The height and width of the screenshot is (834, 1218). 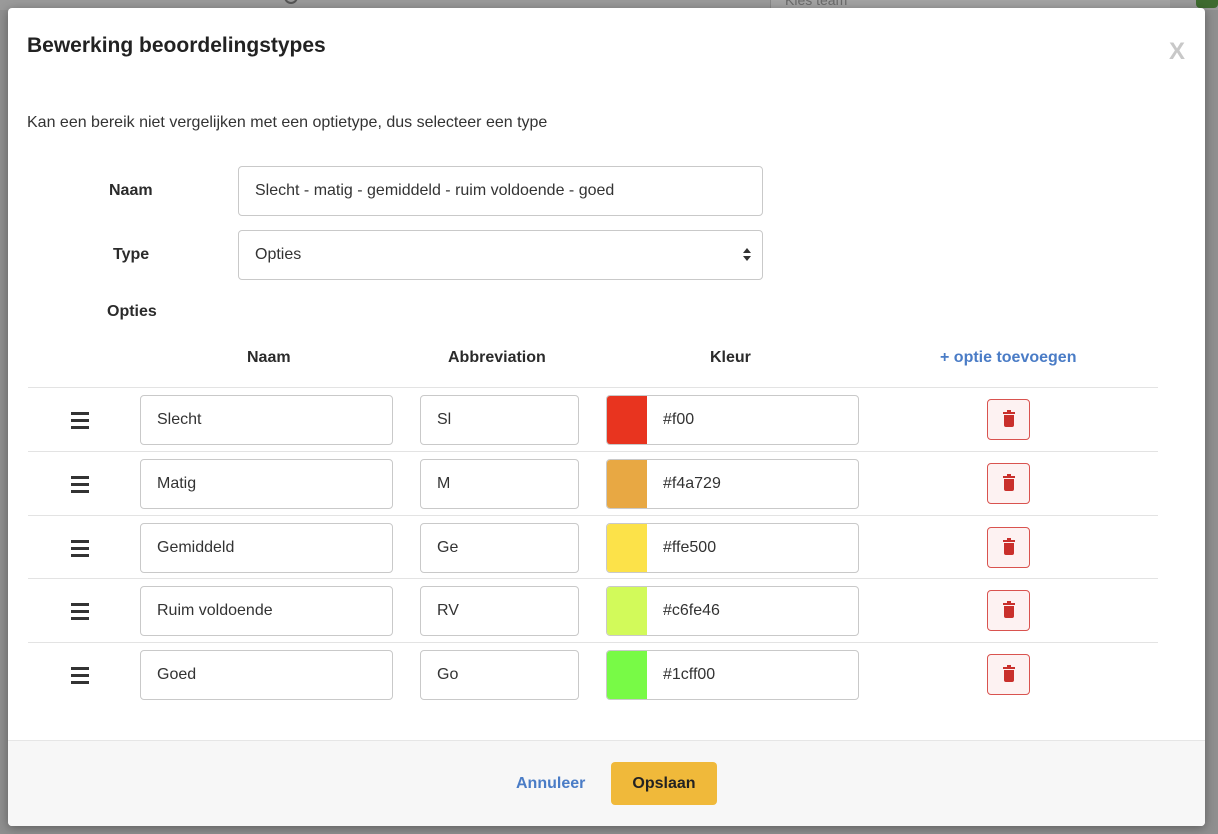 I want to click on color-hex-value: #f00, so click(x=679, y=419).